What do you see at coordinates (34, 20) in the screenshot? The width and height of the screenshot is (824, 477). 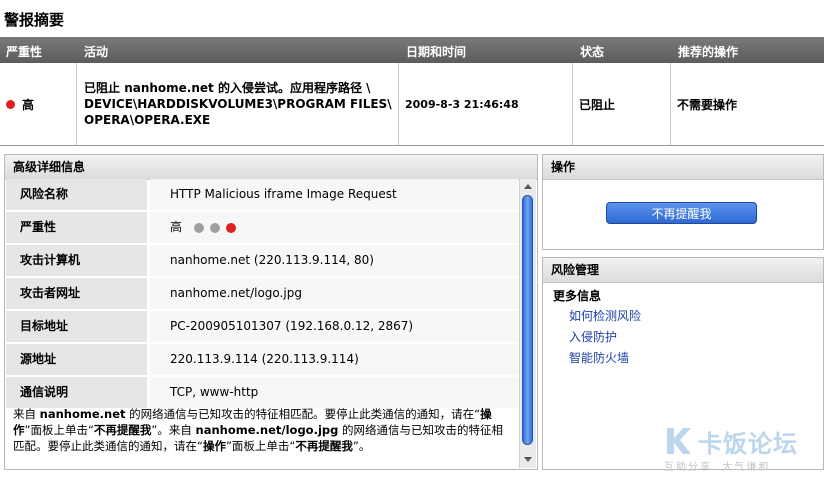 I see `page-title: 警报摘要` at bounding box center [34, 20].